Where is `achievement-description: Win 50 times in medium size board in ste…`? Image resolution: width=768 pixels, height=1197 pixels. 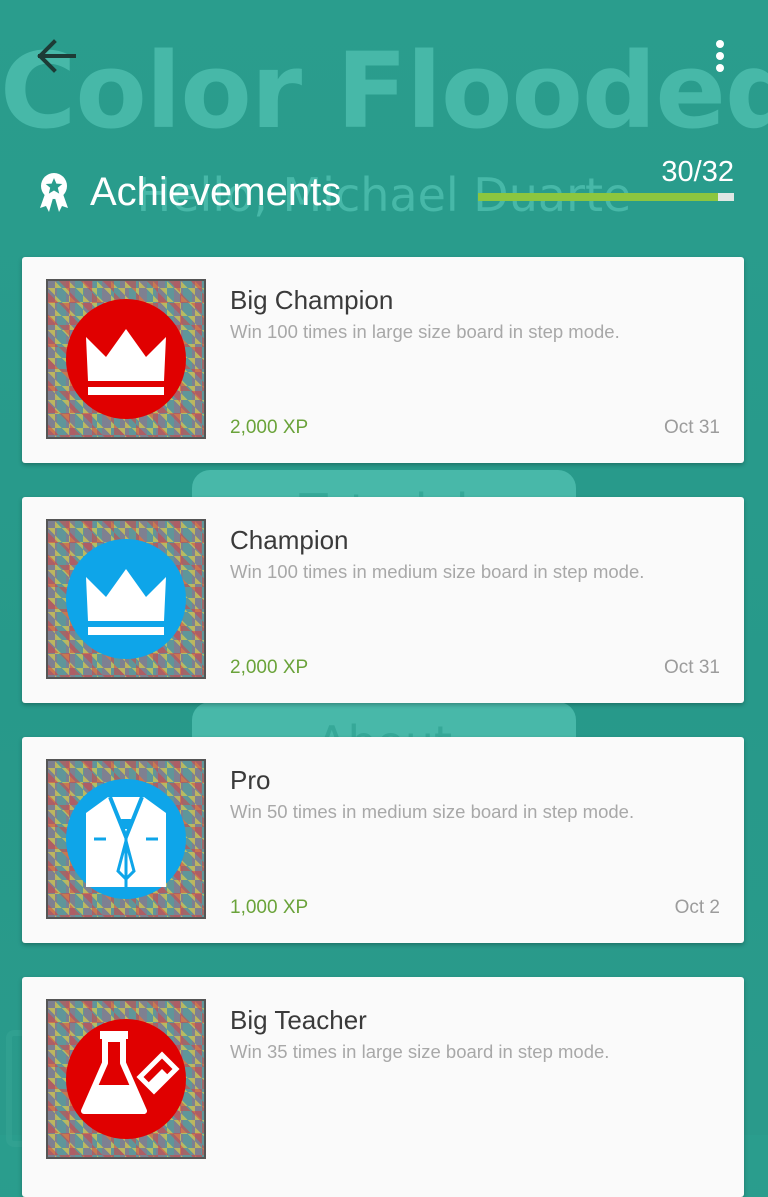
achievement-description: Win 50 times in medium size board in ste… is located at coordinates (432, 811).